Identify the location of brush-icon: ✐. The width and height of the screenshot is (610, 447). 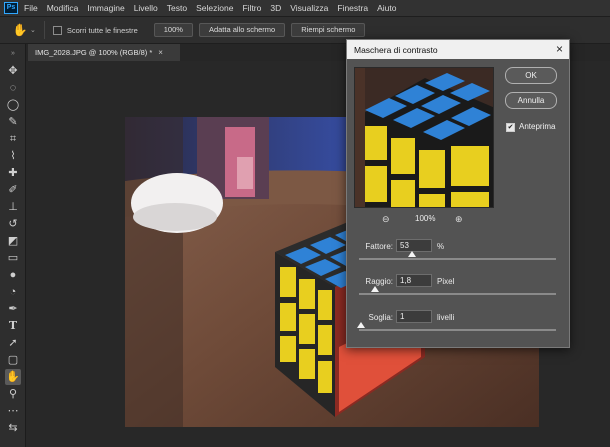
(13, 190).